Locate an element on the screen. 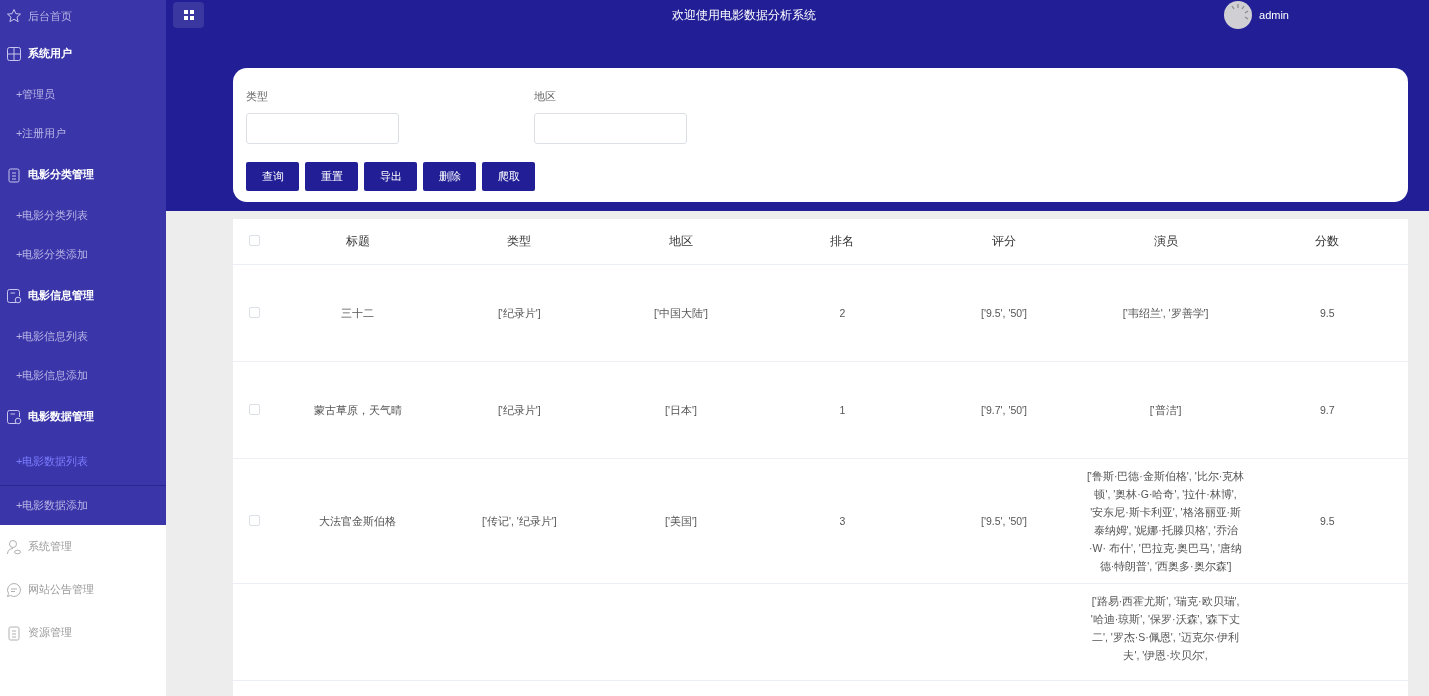  avatar-icon is located at coordinates (1238, 15).